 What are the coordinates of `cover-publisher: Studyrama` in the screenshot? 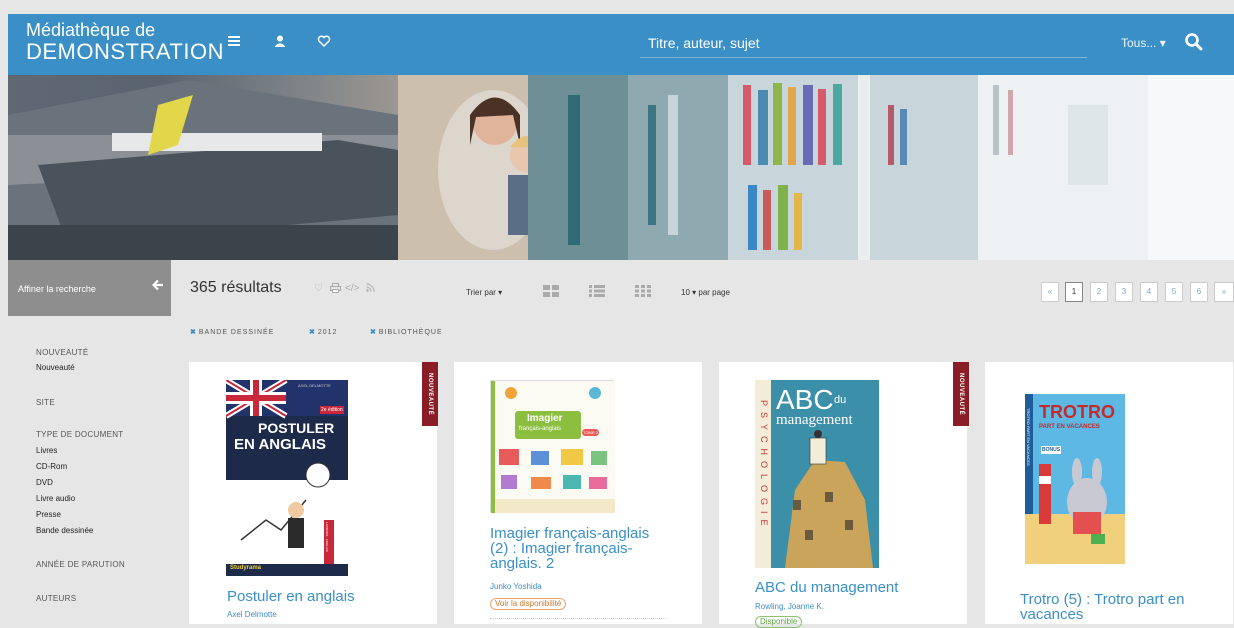 It's located at (246, 568).